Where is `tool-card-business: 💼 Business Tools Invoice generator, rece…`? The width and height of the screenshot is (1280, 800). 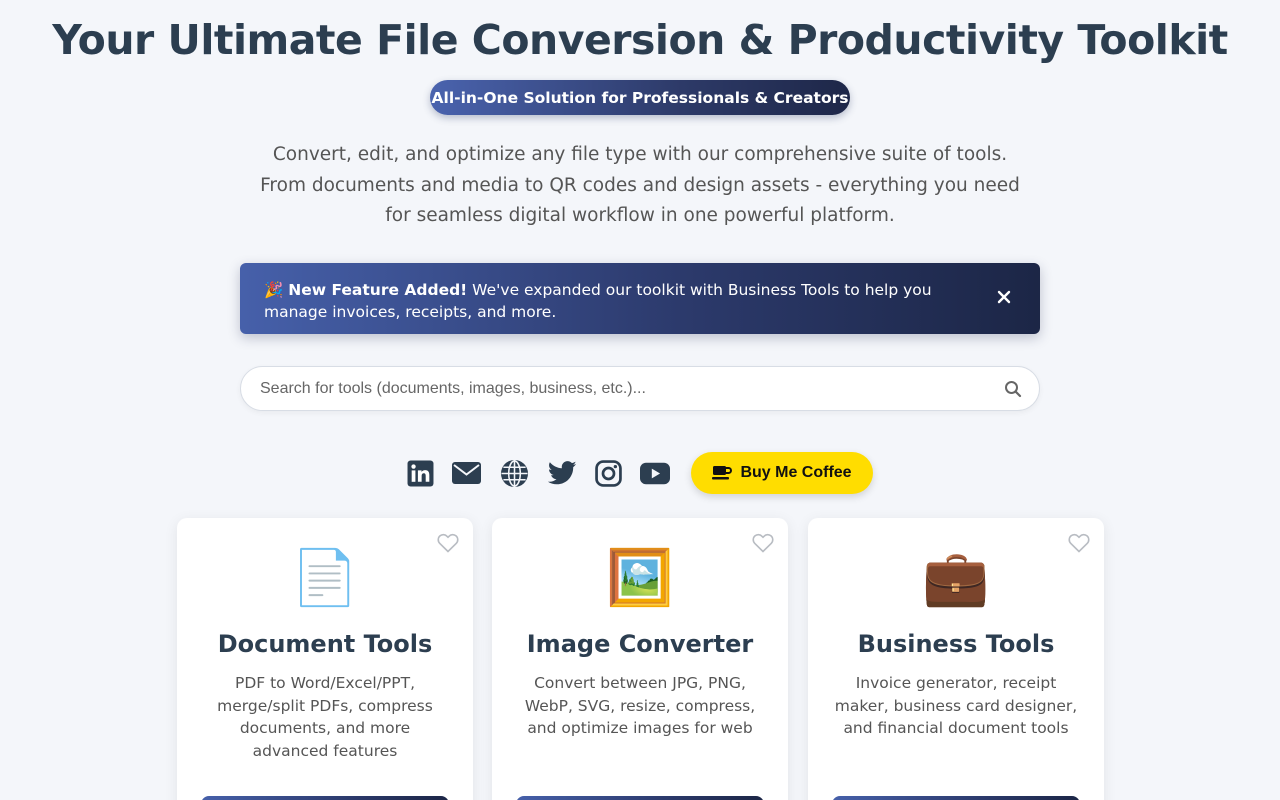
tool-card-business: 💼 Business Tools Invoice generator, rece… is located at coordinates (956, 659).